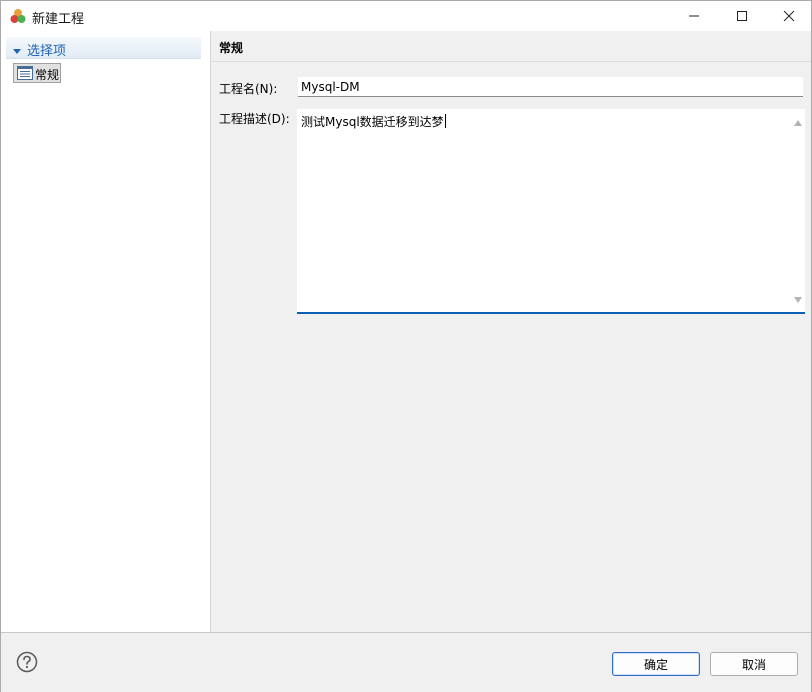 This screenshot has width=812, height=692. What do you see at coordinates (231, 48) in the screenshot?
I see `section-title: 常规` at bounding box center [231, 48].